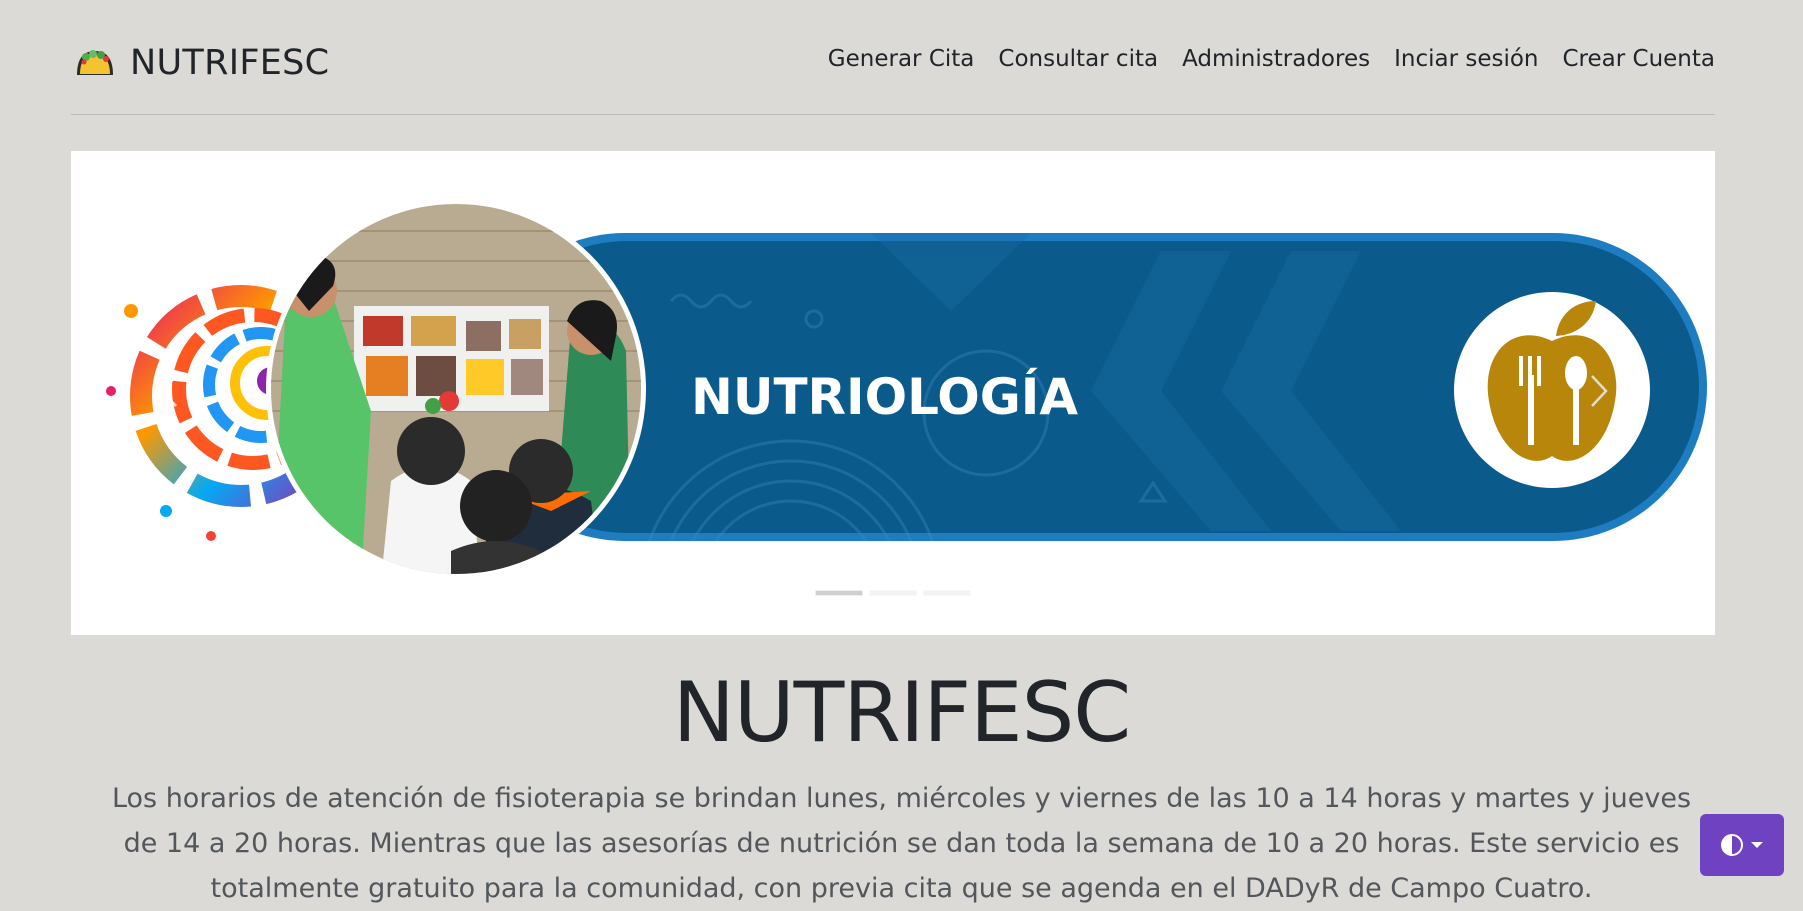  I want to click on carousel-prev-button, so click(169, 391).